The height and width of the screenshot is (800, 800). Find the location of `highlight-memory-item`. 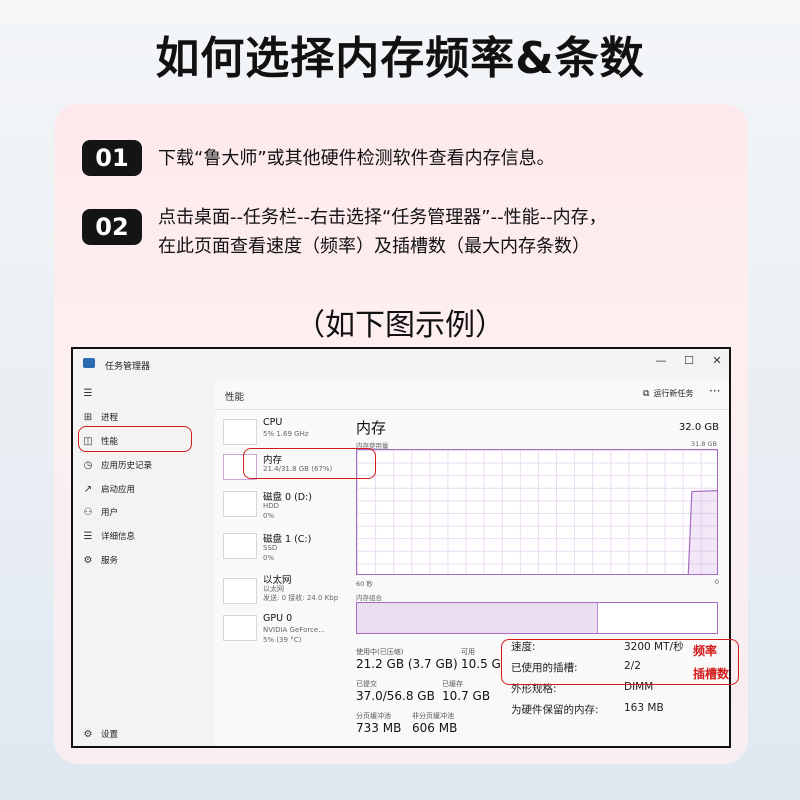

highlight-memory-item is located at coordinates (309, 463).